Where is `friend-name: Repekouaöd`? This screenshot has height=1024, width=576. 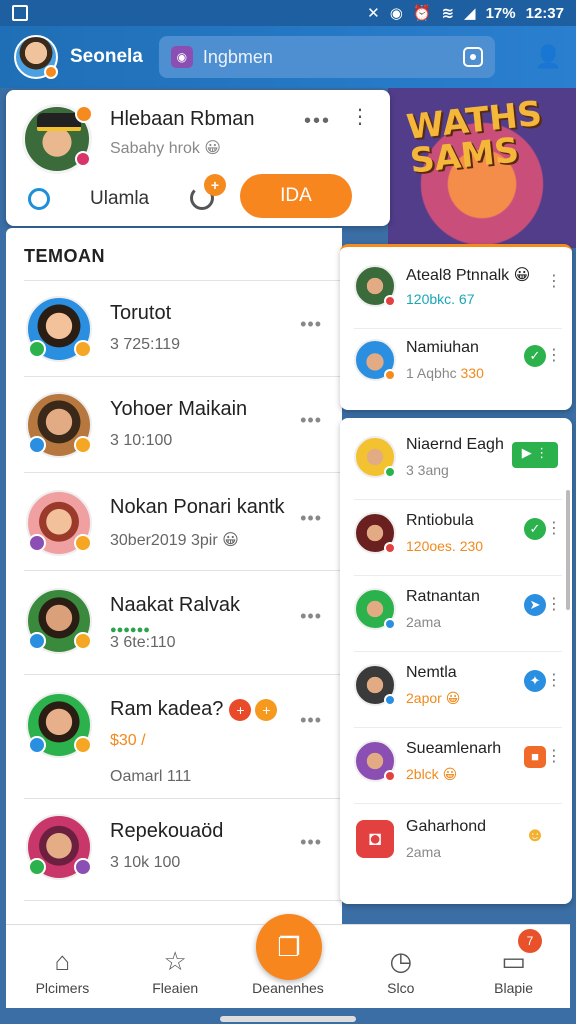 friend-name: Repekouaöd is located at coordinates (167, 831).